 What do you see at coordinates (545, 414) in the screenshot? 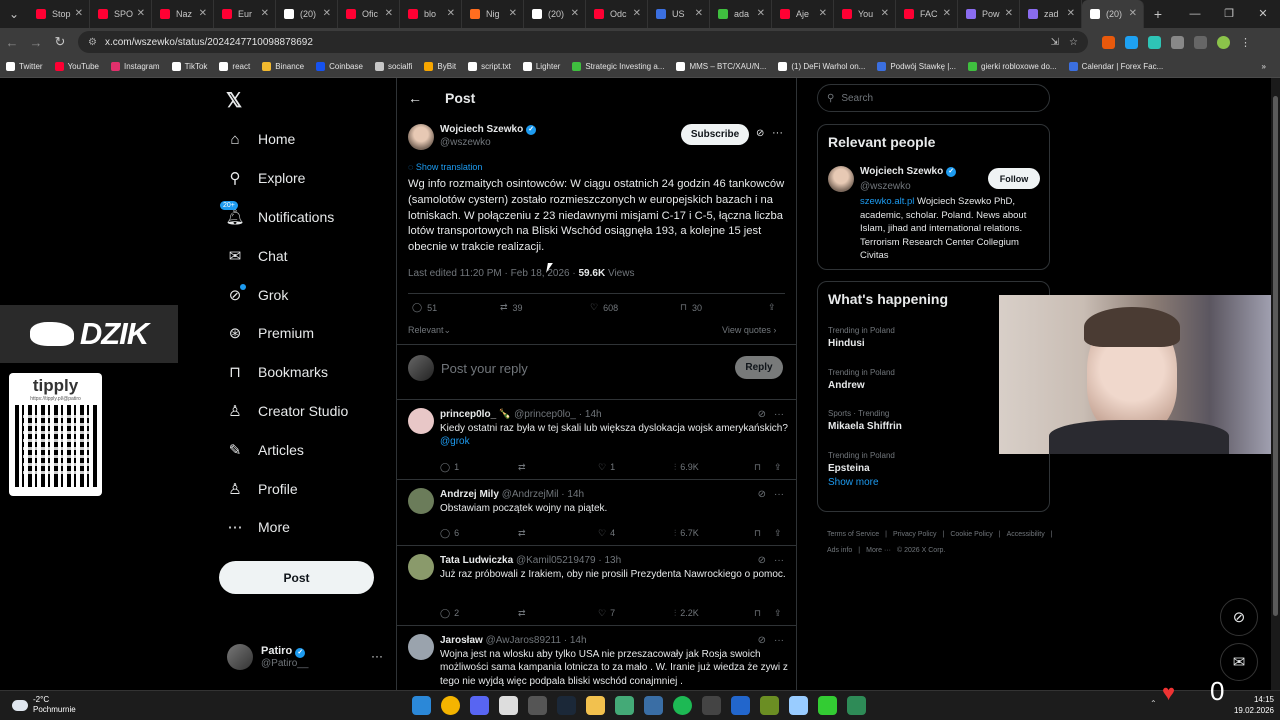
I see `reply-author-handle: @princep0lo_` at bounding box center [545, 414].